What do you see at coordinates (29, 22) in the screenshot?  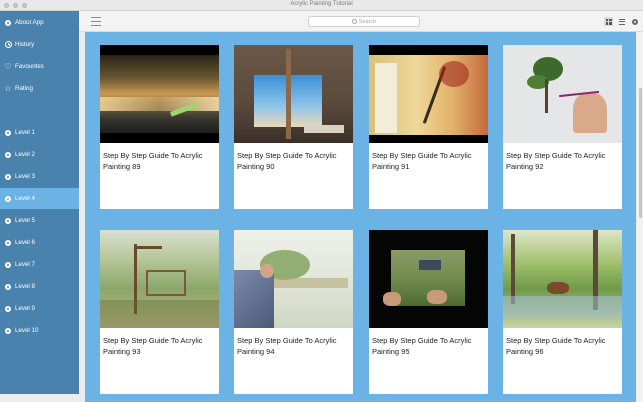 I see `sidebar-item-label: About App` at bounding box center [29, 22].